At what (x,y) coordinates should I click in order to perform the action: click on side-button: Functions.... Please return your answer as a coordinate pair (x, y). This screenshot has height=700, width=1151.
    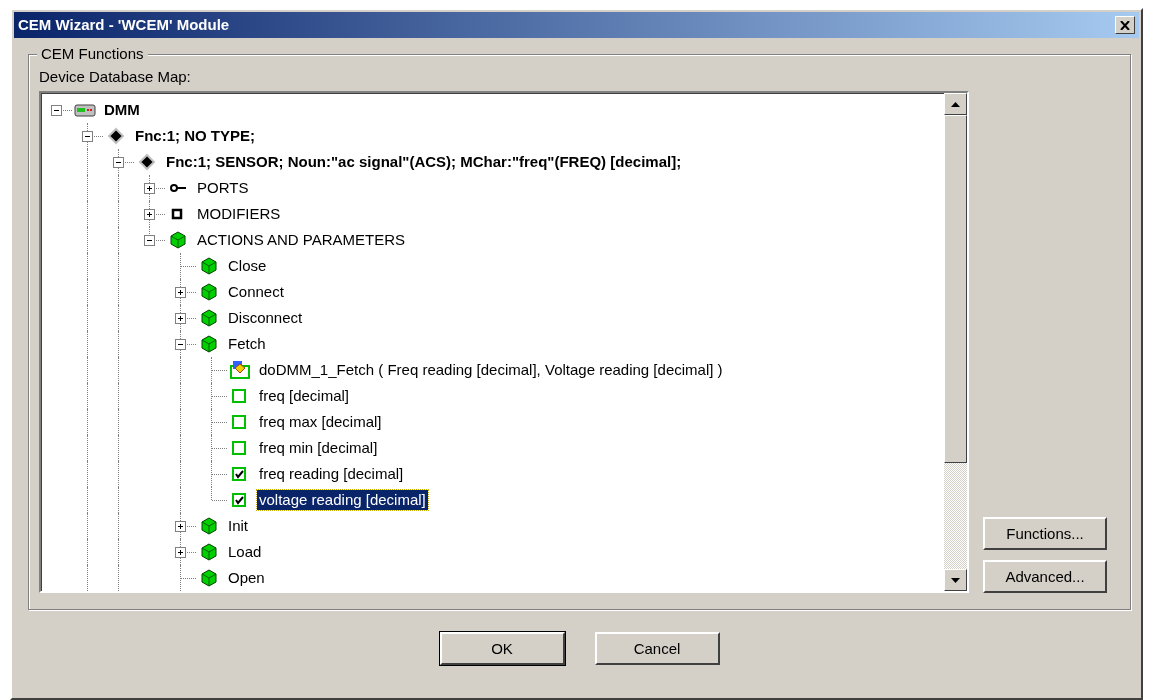
    Looking at the image, I should click on (1045, 533).